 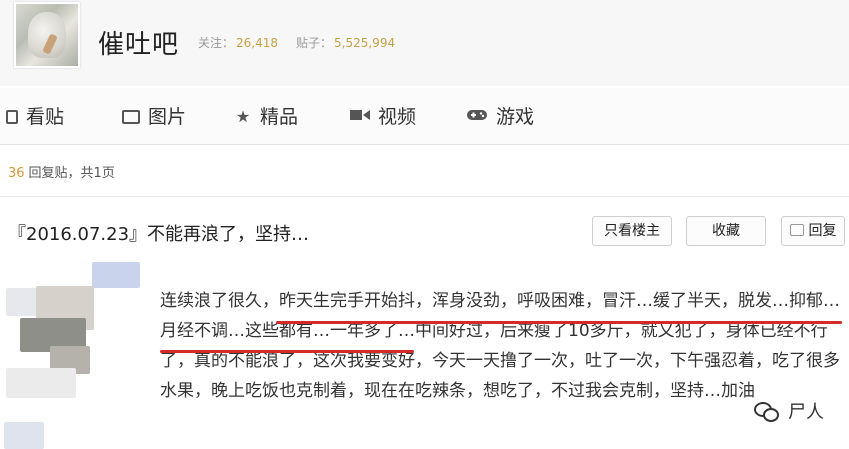 I want to click on video-icon, so click(x=360, y=117).